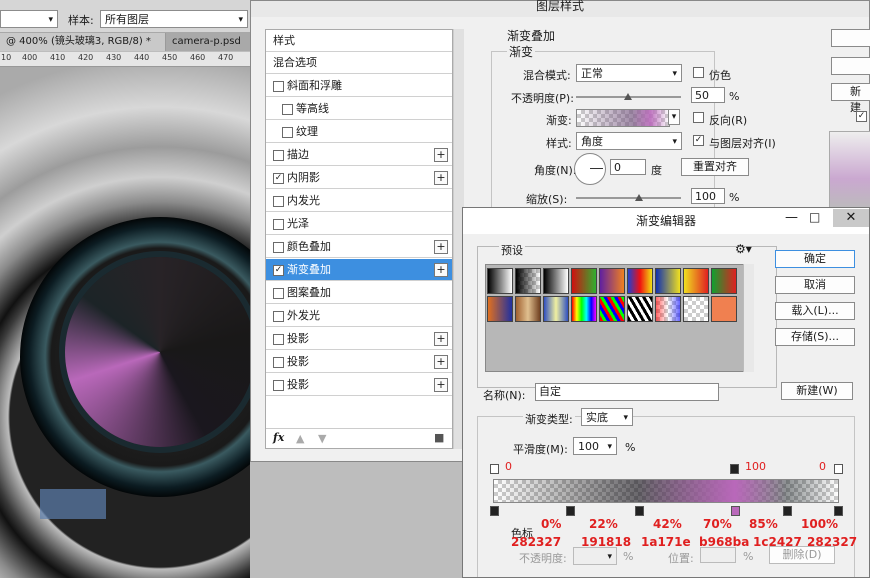  Describe the element at coordinates (359, 86) in the screenshot. I see `style-item-bevel: 斜面和浮雕` at that location.